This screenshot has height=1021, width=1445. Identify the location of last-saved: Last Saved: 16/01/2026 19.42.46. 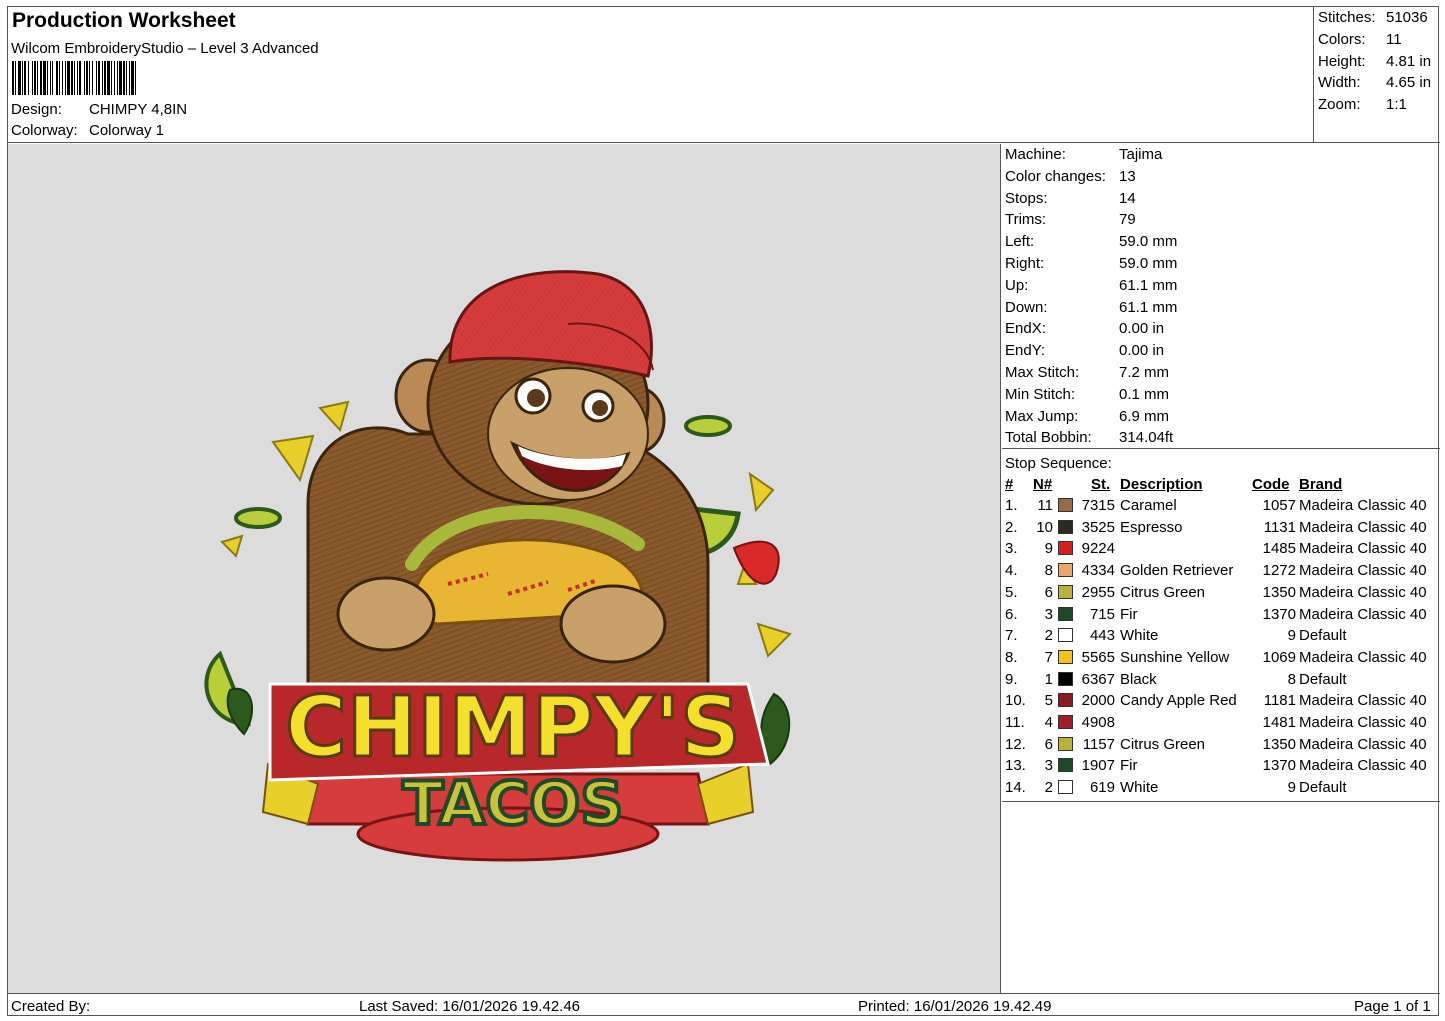
(470, 1006).